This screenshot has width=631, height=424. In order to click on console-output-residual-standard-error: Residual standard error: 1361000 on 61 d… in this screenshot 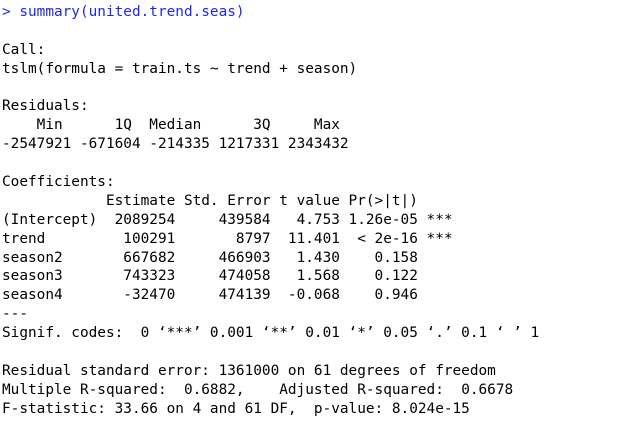, I will do `click(249, 370)`.